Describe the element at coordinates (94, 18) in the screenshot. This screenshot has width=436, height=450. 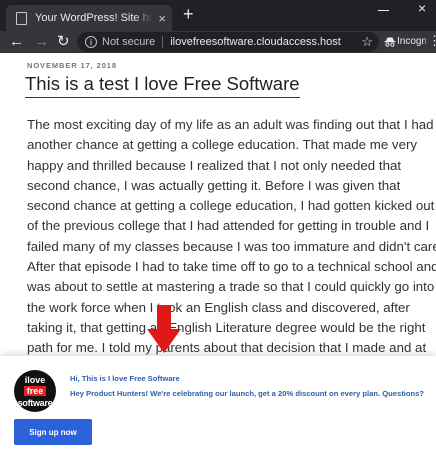
I see `tab-title: Your WordPress! Site hosted with` at that location.